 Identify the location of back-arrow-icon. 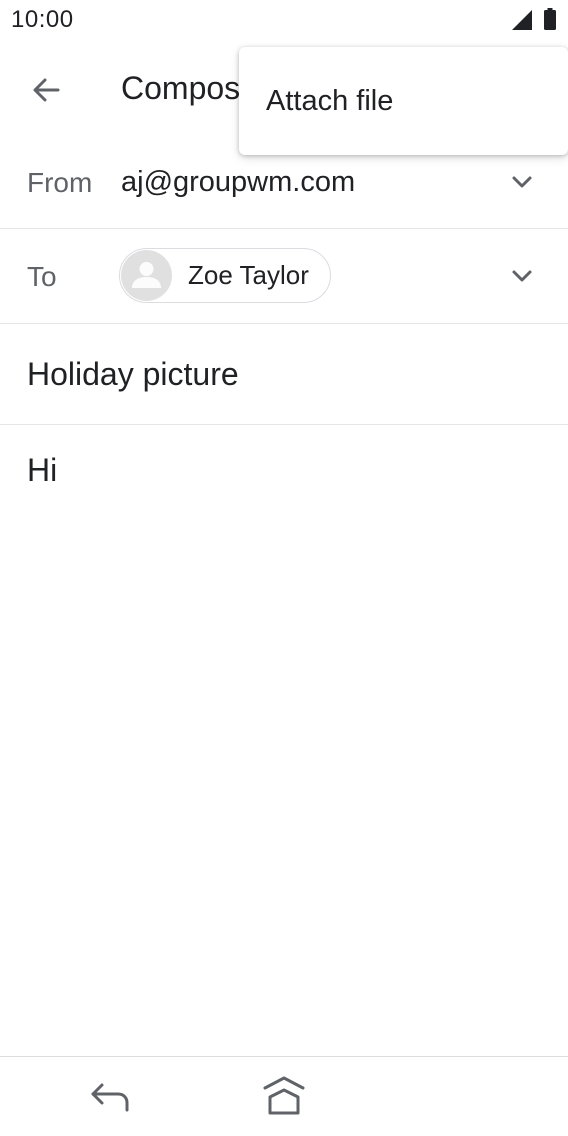
(46, 90).